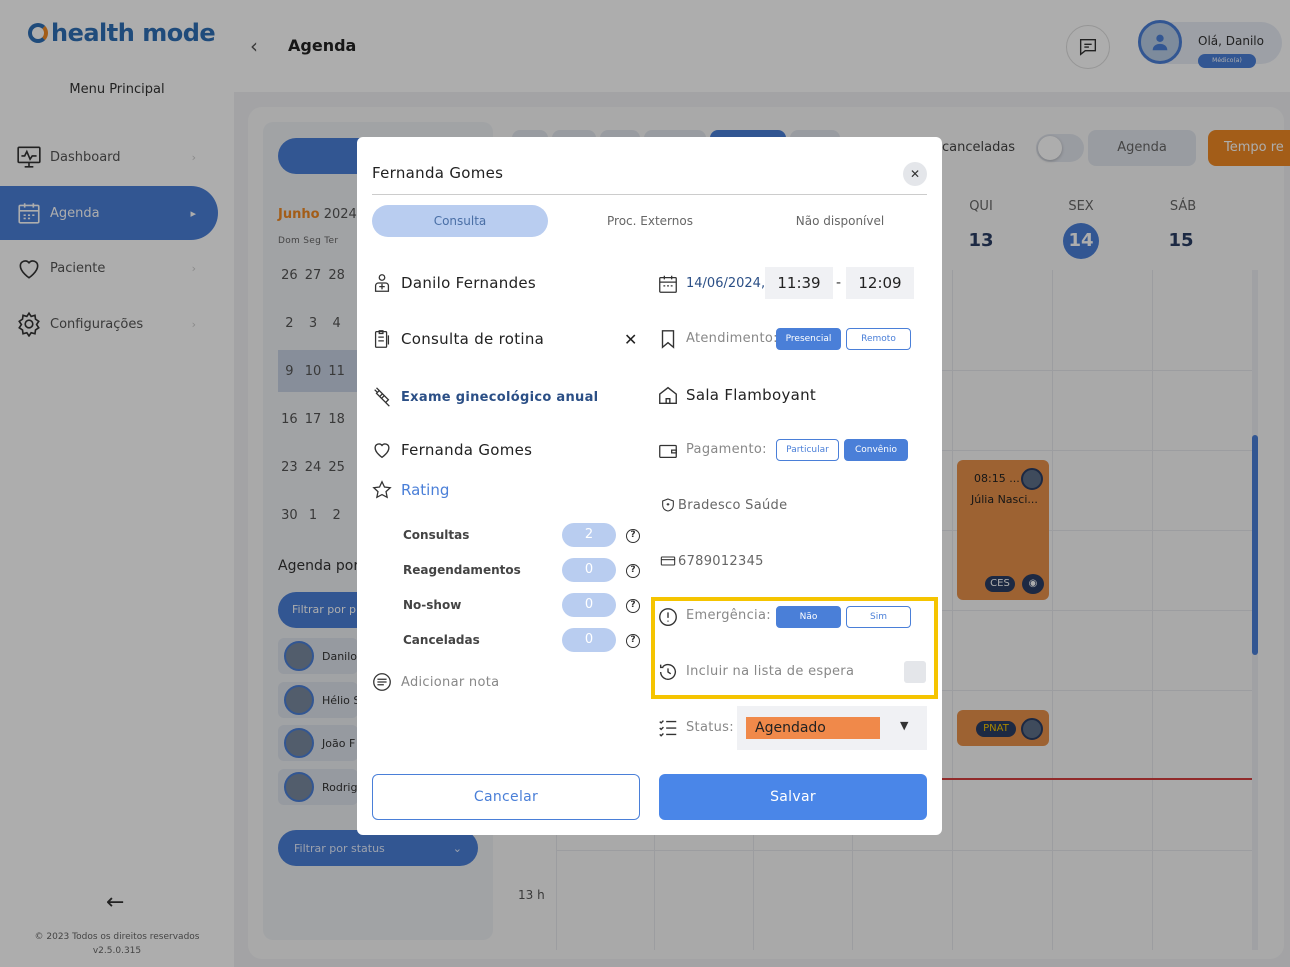 The image size is (1290, 967). What do you see at coordinates (808, 339) in the screenshot?
I see `attendance-presencial-button: Presencial` at bounding box center [808, 339].